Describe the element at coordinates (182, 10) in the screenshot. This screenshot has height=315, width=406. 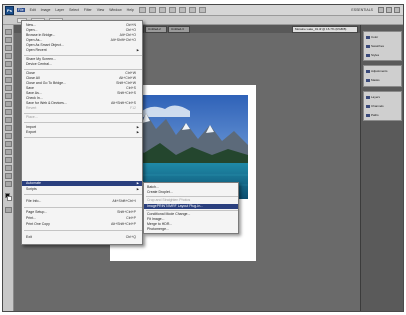
I see `rotate-view-icon` at that location.